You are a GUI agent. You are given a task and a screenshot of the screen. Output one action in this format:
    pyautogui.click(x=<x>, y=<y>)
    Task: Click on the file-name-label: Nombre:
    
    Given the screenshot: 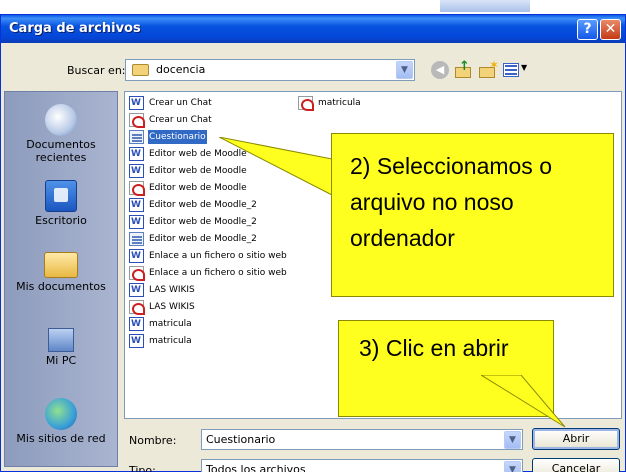 What is the action you would take?
    pyautogui.click(x=153, y=440)
    